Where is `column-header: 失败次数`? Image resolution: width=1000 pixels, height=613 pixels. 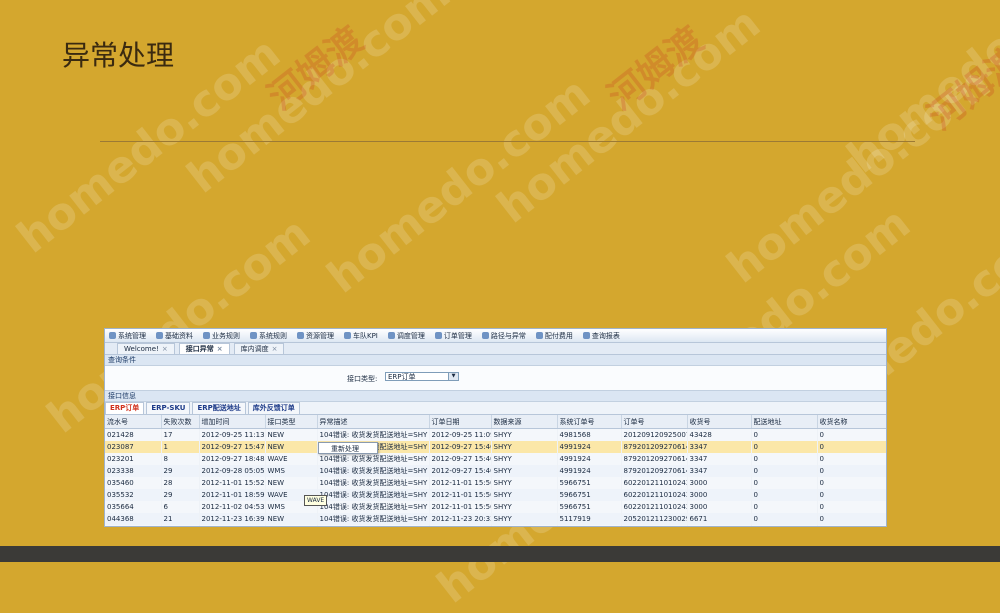
column-header: 失败次数 is located at coordinates (180, 422).